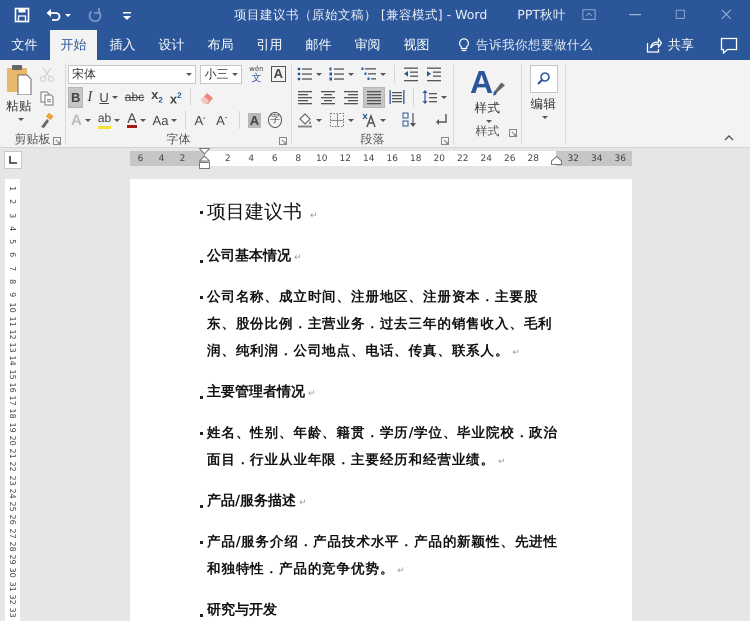 This screenshot has width=750, height=621. Describe the element at coordinates (499, 89) in the screenshot. I see `brush-icon` at that location.